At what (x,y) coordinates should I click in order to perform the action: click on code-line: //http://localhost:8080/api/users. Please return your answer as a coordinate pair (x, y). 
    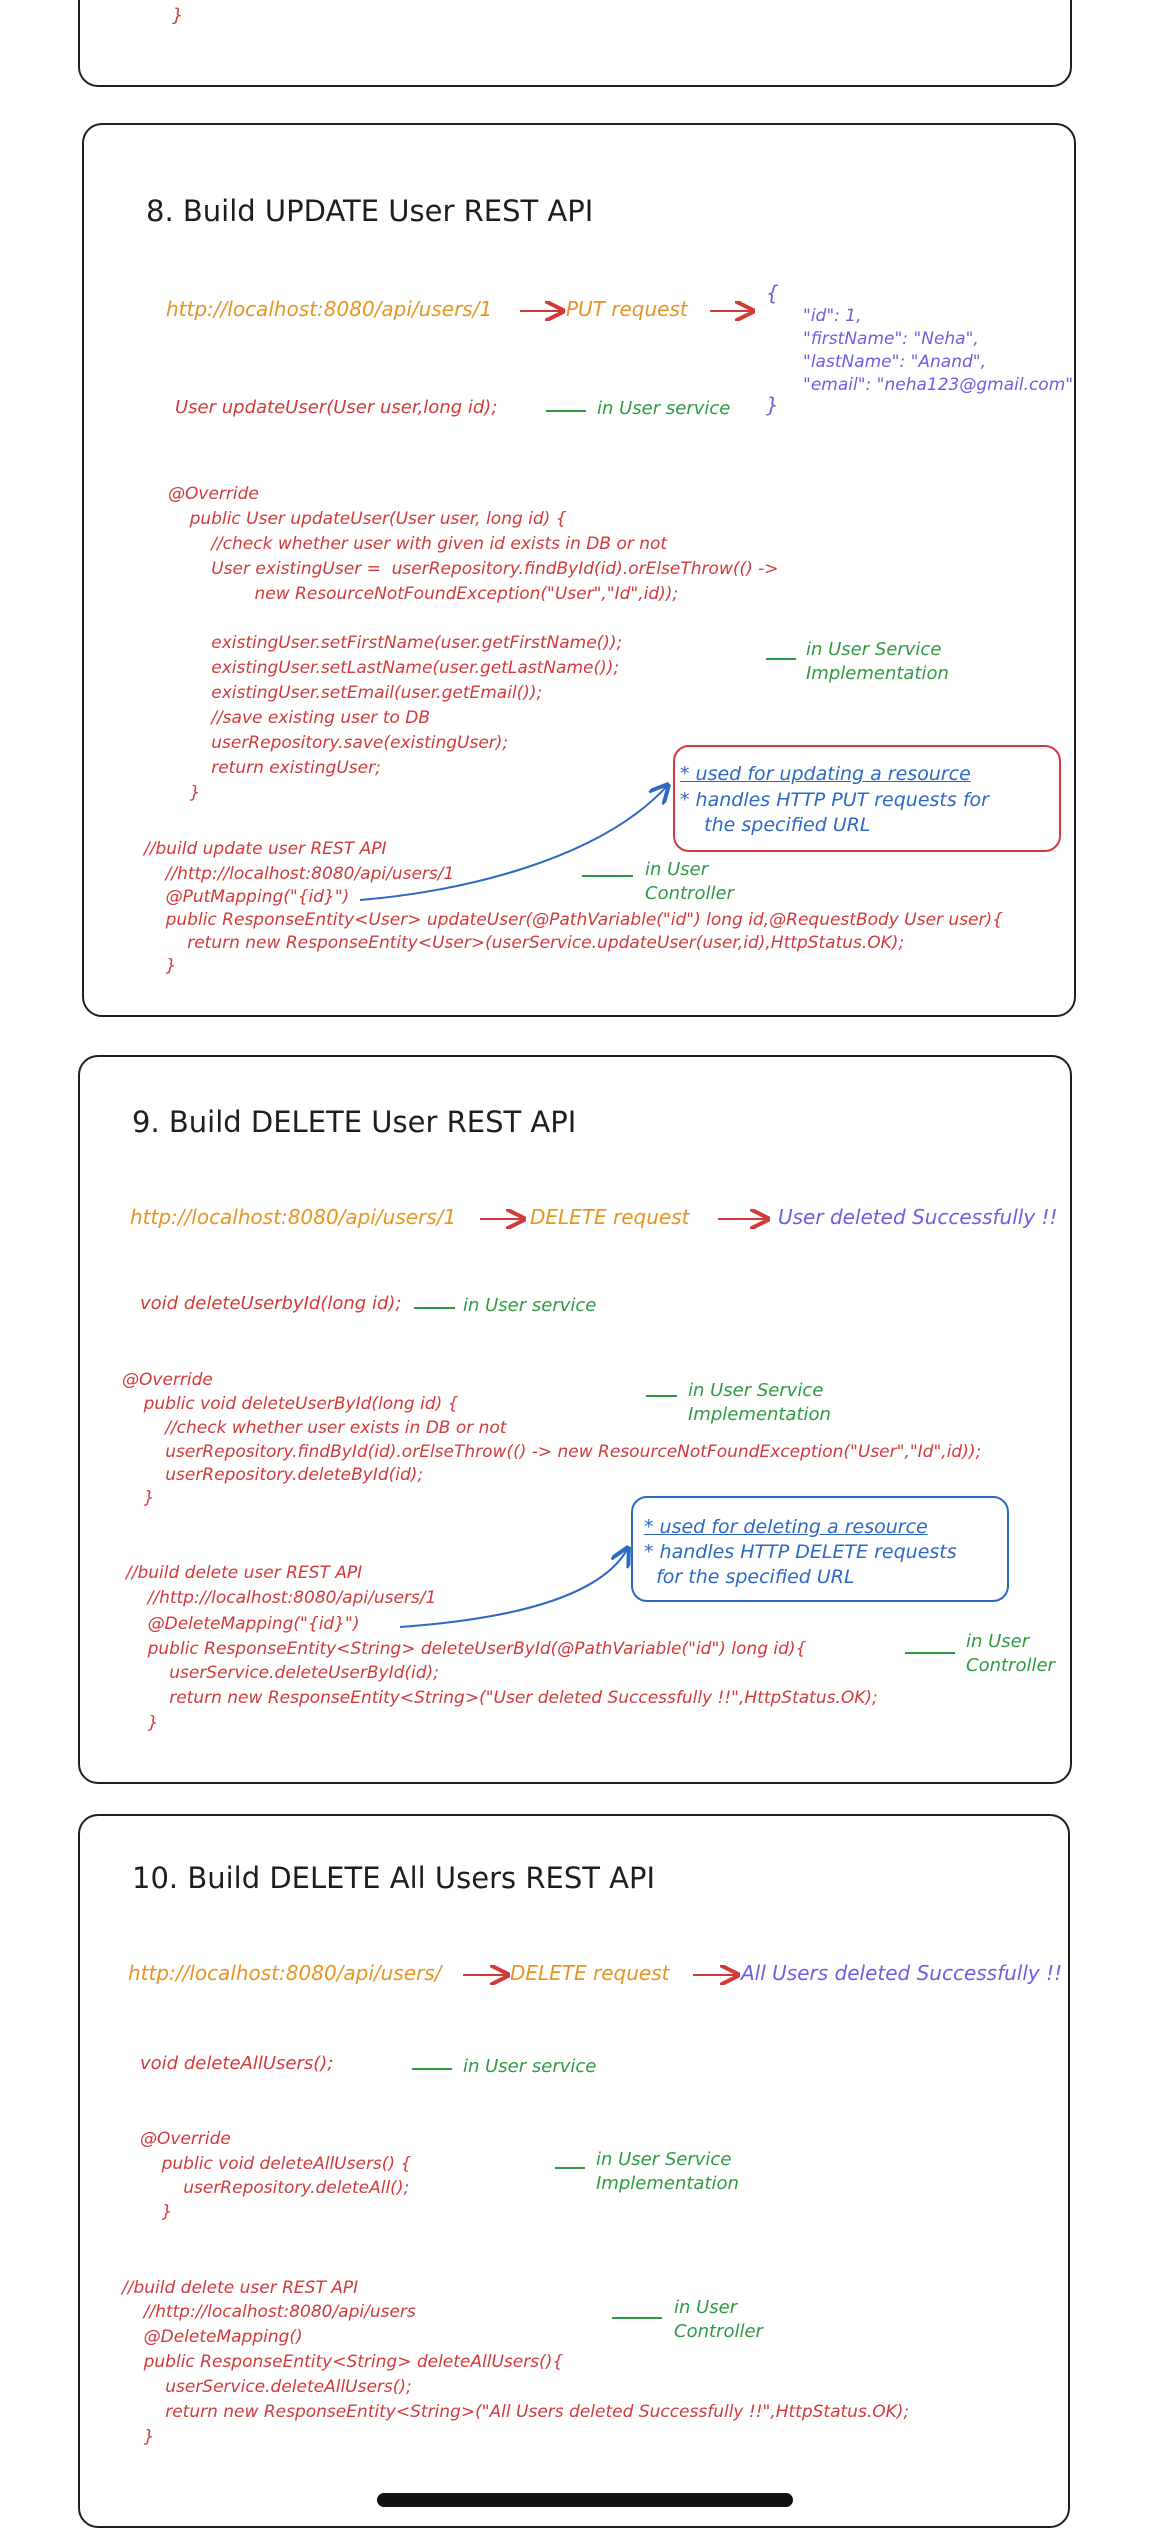
    Looking at the image, I should click on (269, 2312).